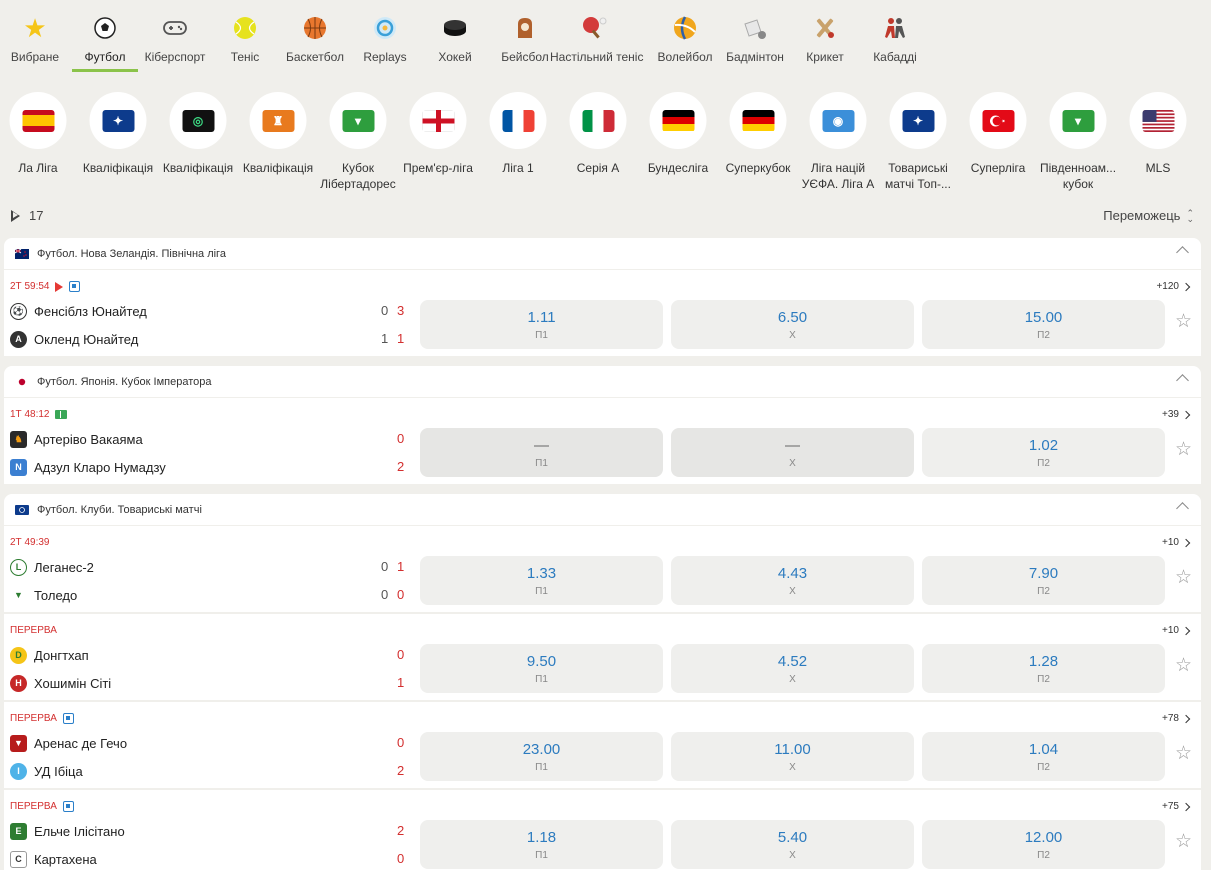  I want to click on sport-tab-table-tennis: Настільний теніс, so click(596, 36).